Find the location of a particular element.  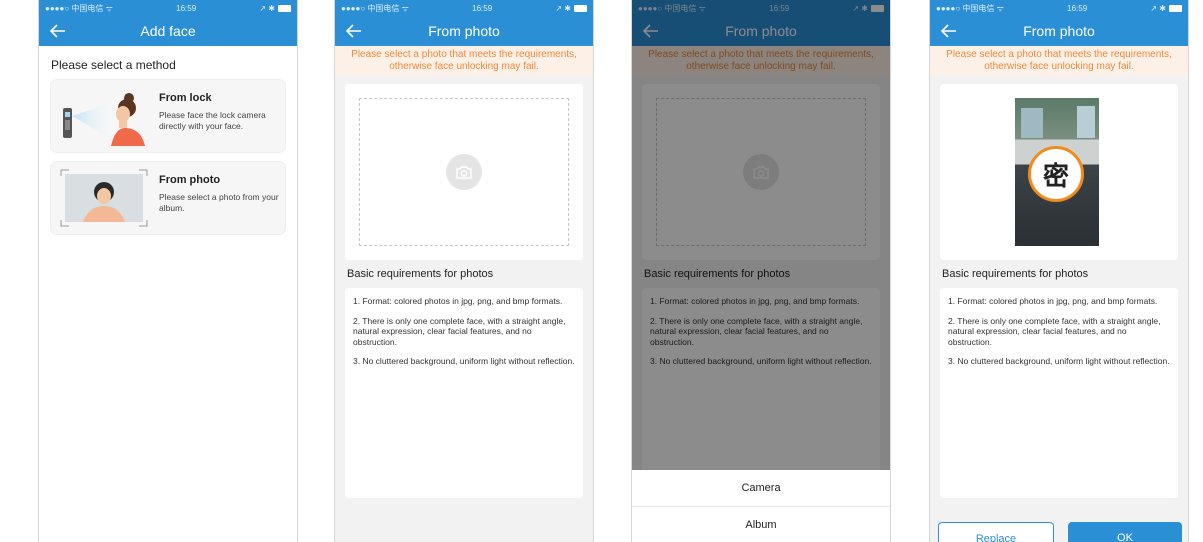

section-title: Please select a method is located at coordinates (113, 65).